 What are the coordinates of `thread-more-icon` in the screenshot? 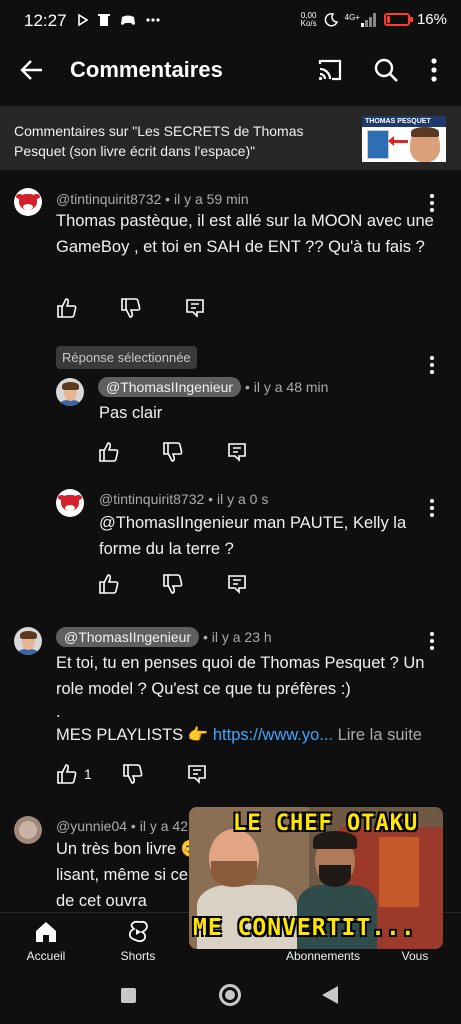 It's located at (432, 365).